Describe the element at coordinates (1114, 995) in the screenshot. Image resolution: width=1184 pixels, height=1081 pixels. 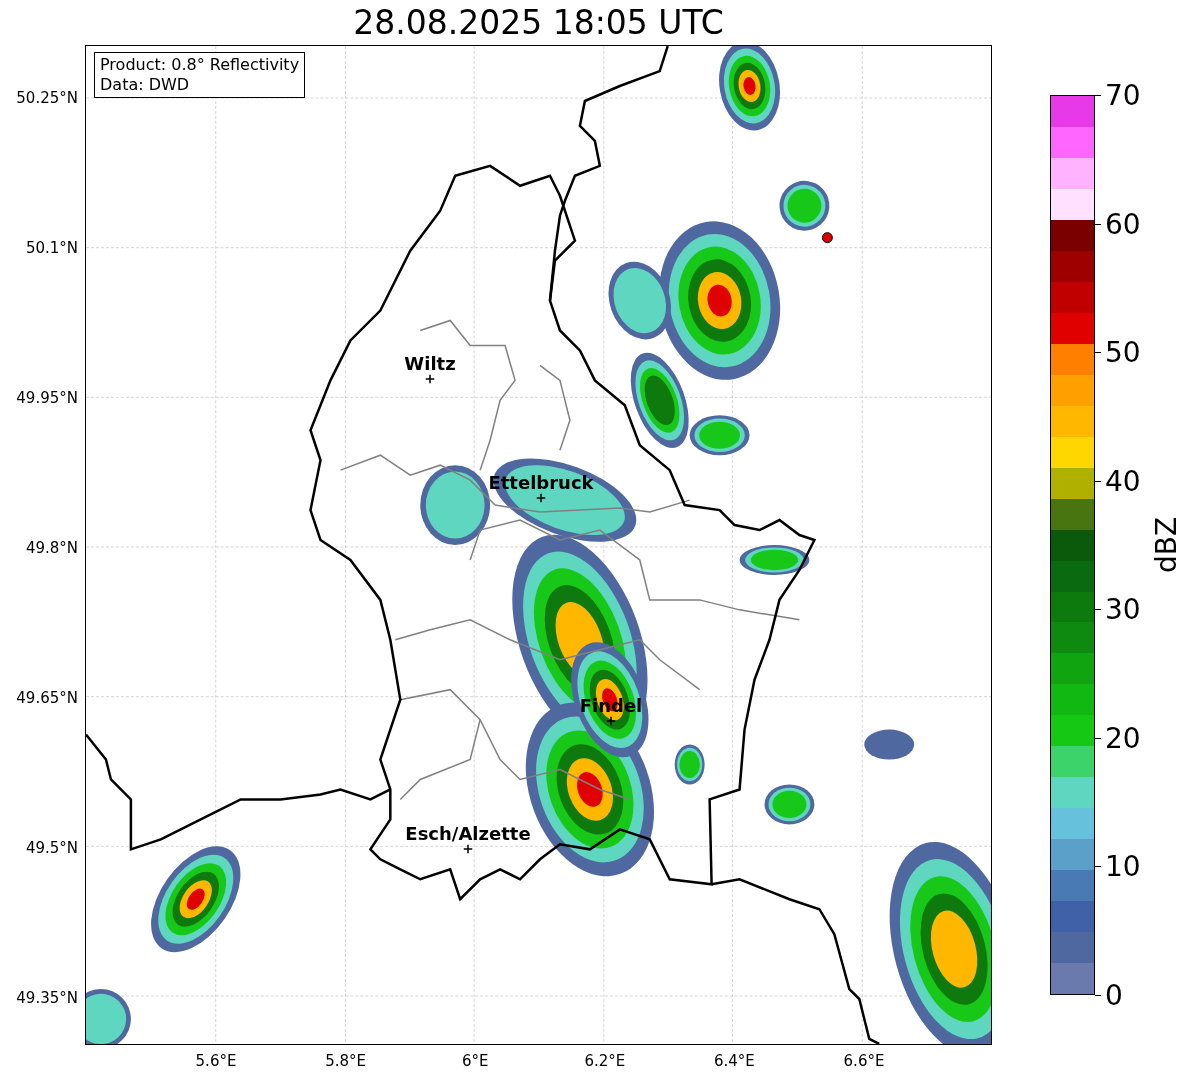
I see `colorbar-tick-label: 0` at that location.